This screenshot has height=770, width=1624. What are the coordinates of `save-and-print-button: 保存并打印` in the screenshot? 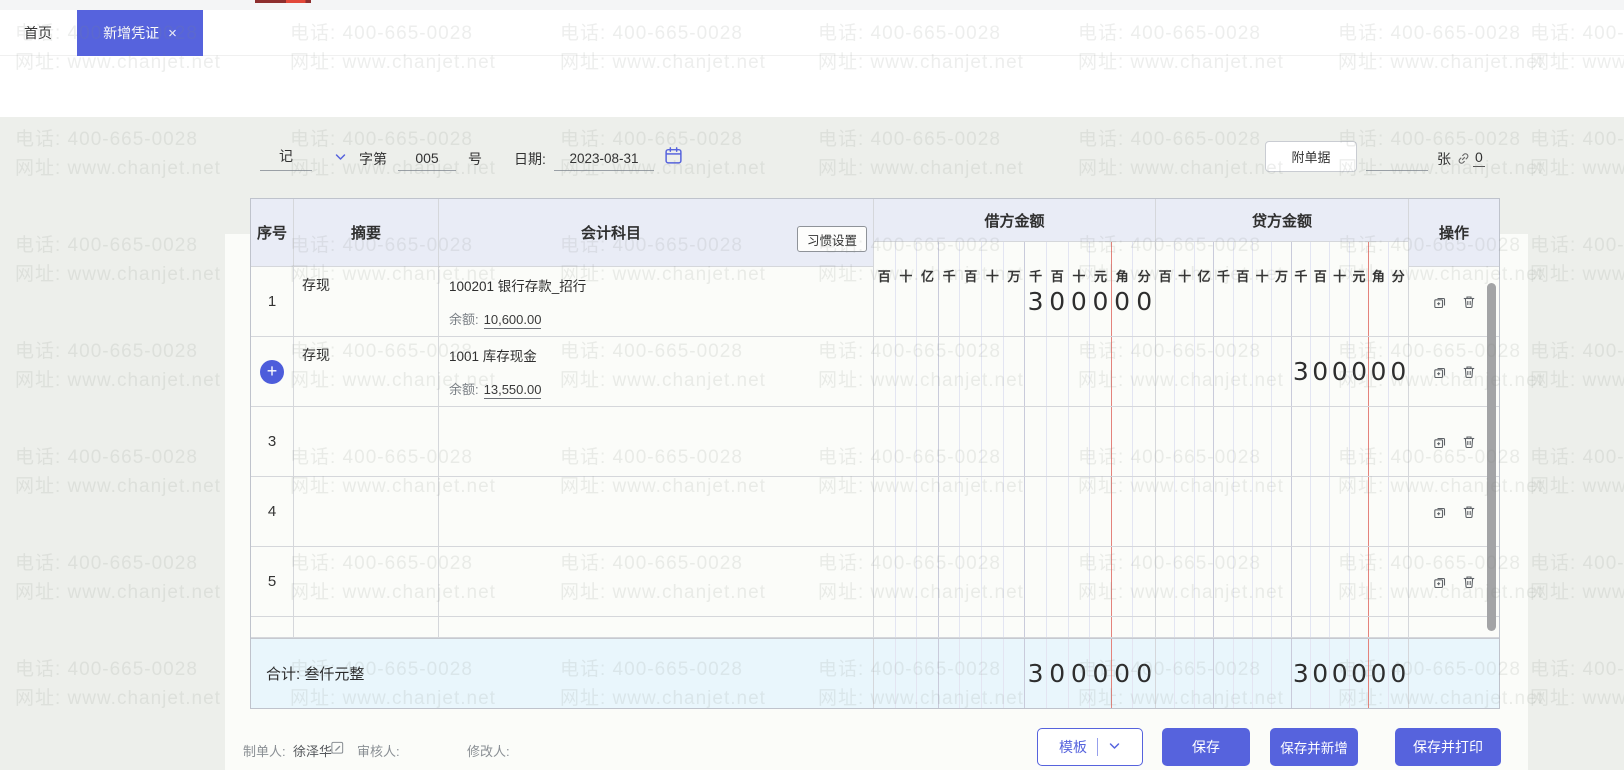 It's located at (1448, 747).